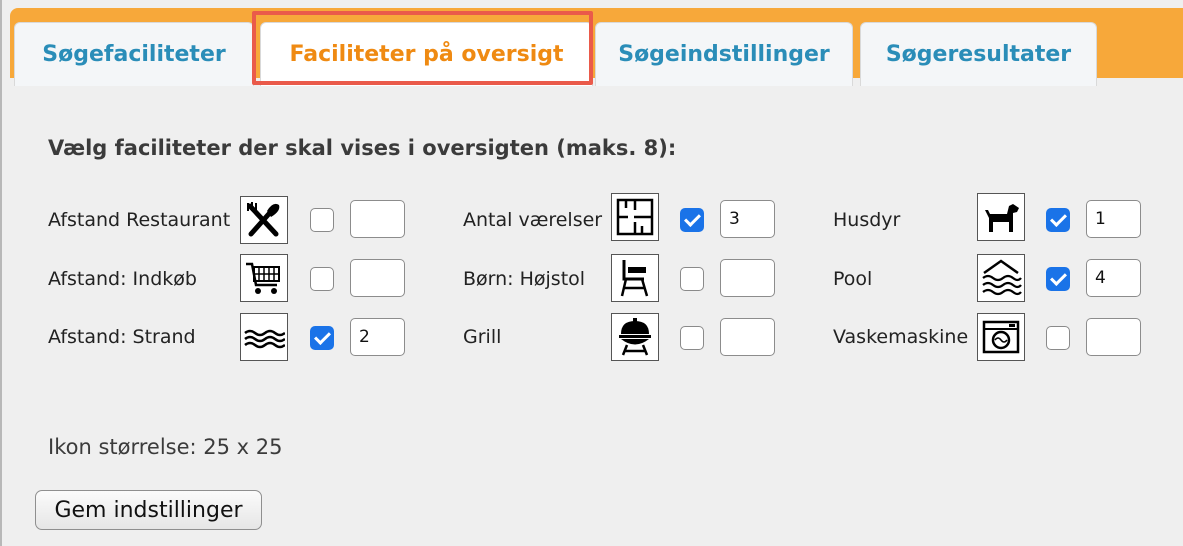 Image resolution: width=1183 pixels, height=546 pixels. I want to click on beach-icon, so click(264, 337).